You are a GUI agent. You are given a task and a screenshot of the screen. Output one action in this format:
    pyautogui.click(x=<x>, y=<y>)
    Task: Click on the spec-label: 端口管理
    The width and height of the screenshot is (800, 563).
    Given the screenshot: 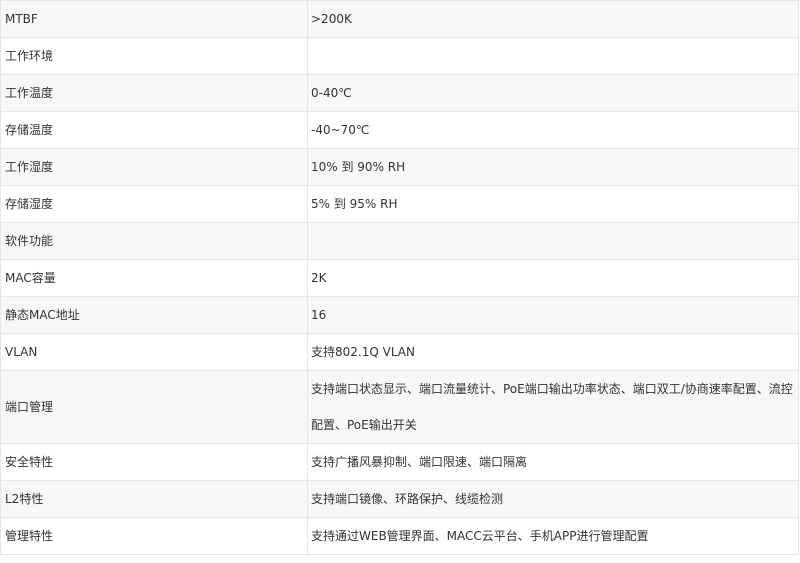 What is the action you would take?
    pyautogui.click(x=154, y=407)
    